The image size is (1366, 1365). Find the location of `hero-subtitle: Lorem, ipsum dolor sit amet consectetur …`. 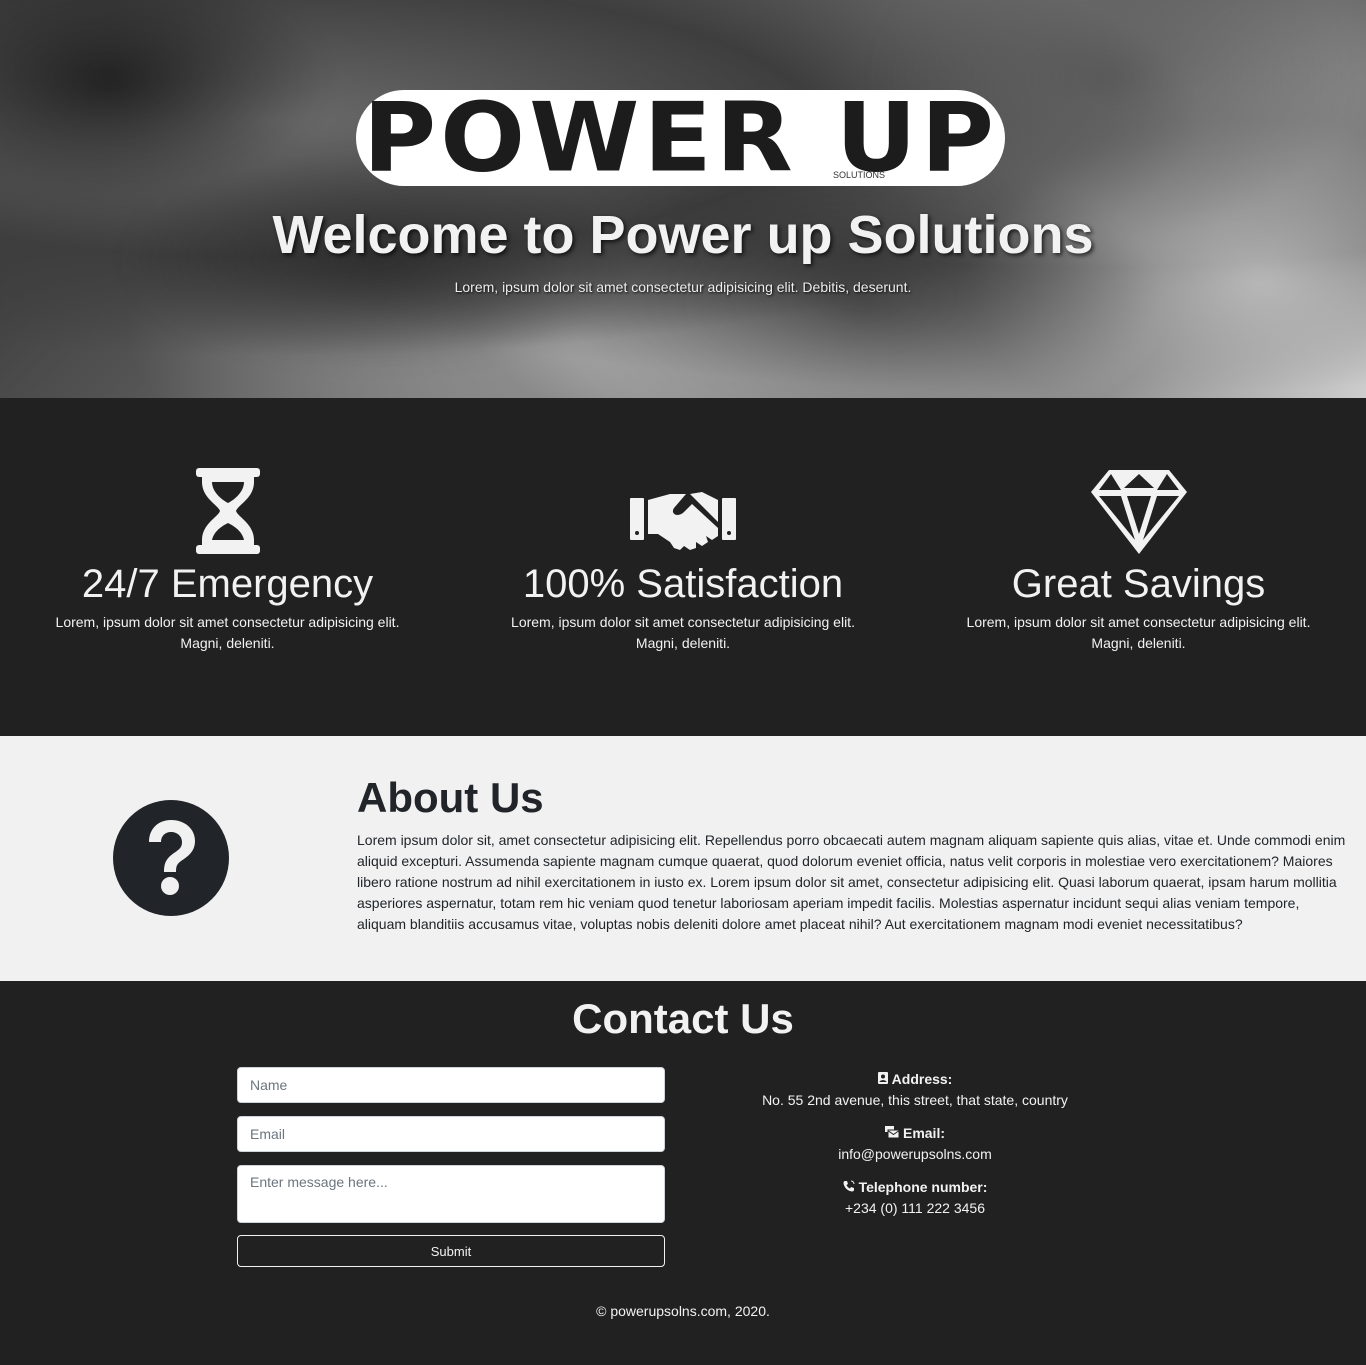

hero-subtitle: Lorem, ipsum dolor sit amet consectetur … is located at coordinates (683, 287).